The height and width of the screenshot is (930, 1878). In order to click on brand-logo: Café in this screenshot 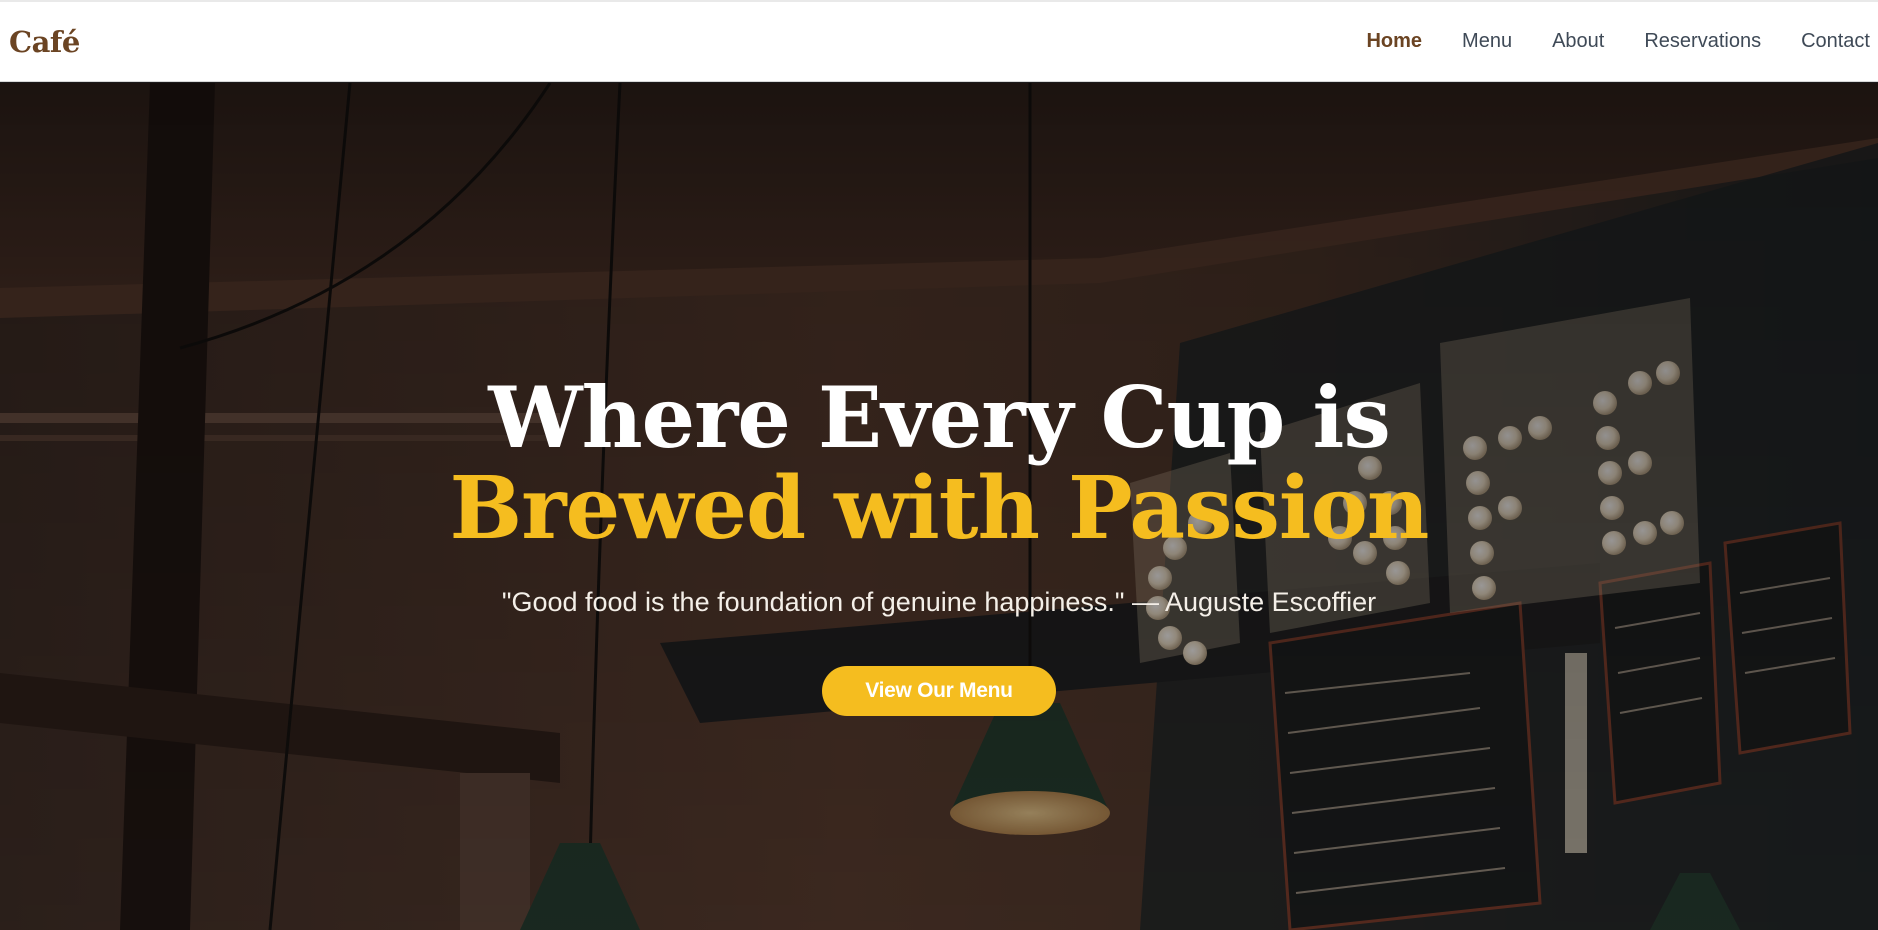, I will do `click(44, 42)`.